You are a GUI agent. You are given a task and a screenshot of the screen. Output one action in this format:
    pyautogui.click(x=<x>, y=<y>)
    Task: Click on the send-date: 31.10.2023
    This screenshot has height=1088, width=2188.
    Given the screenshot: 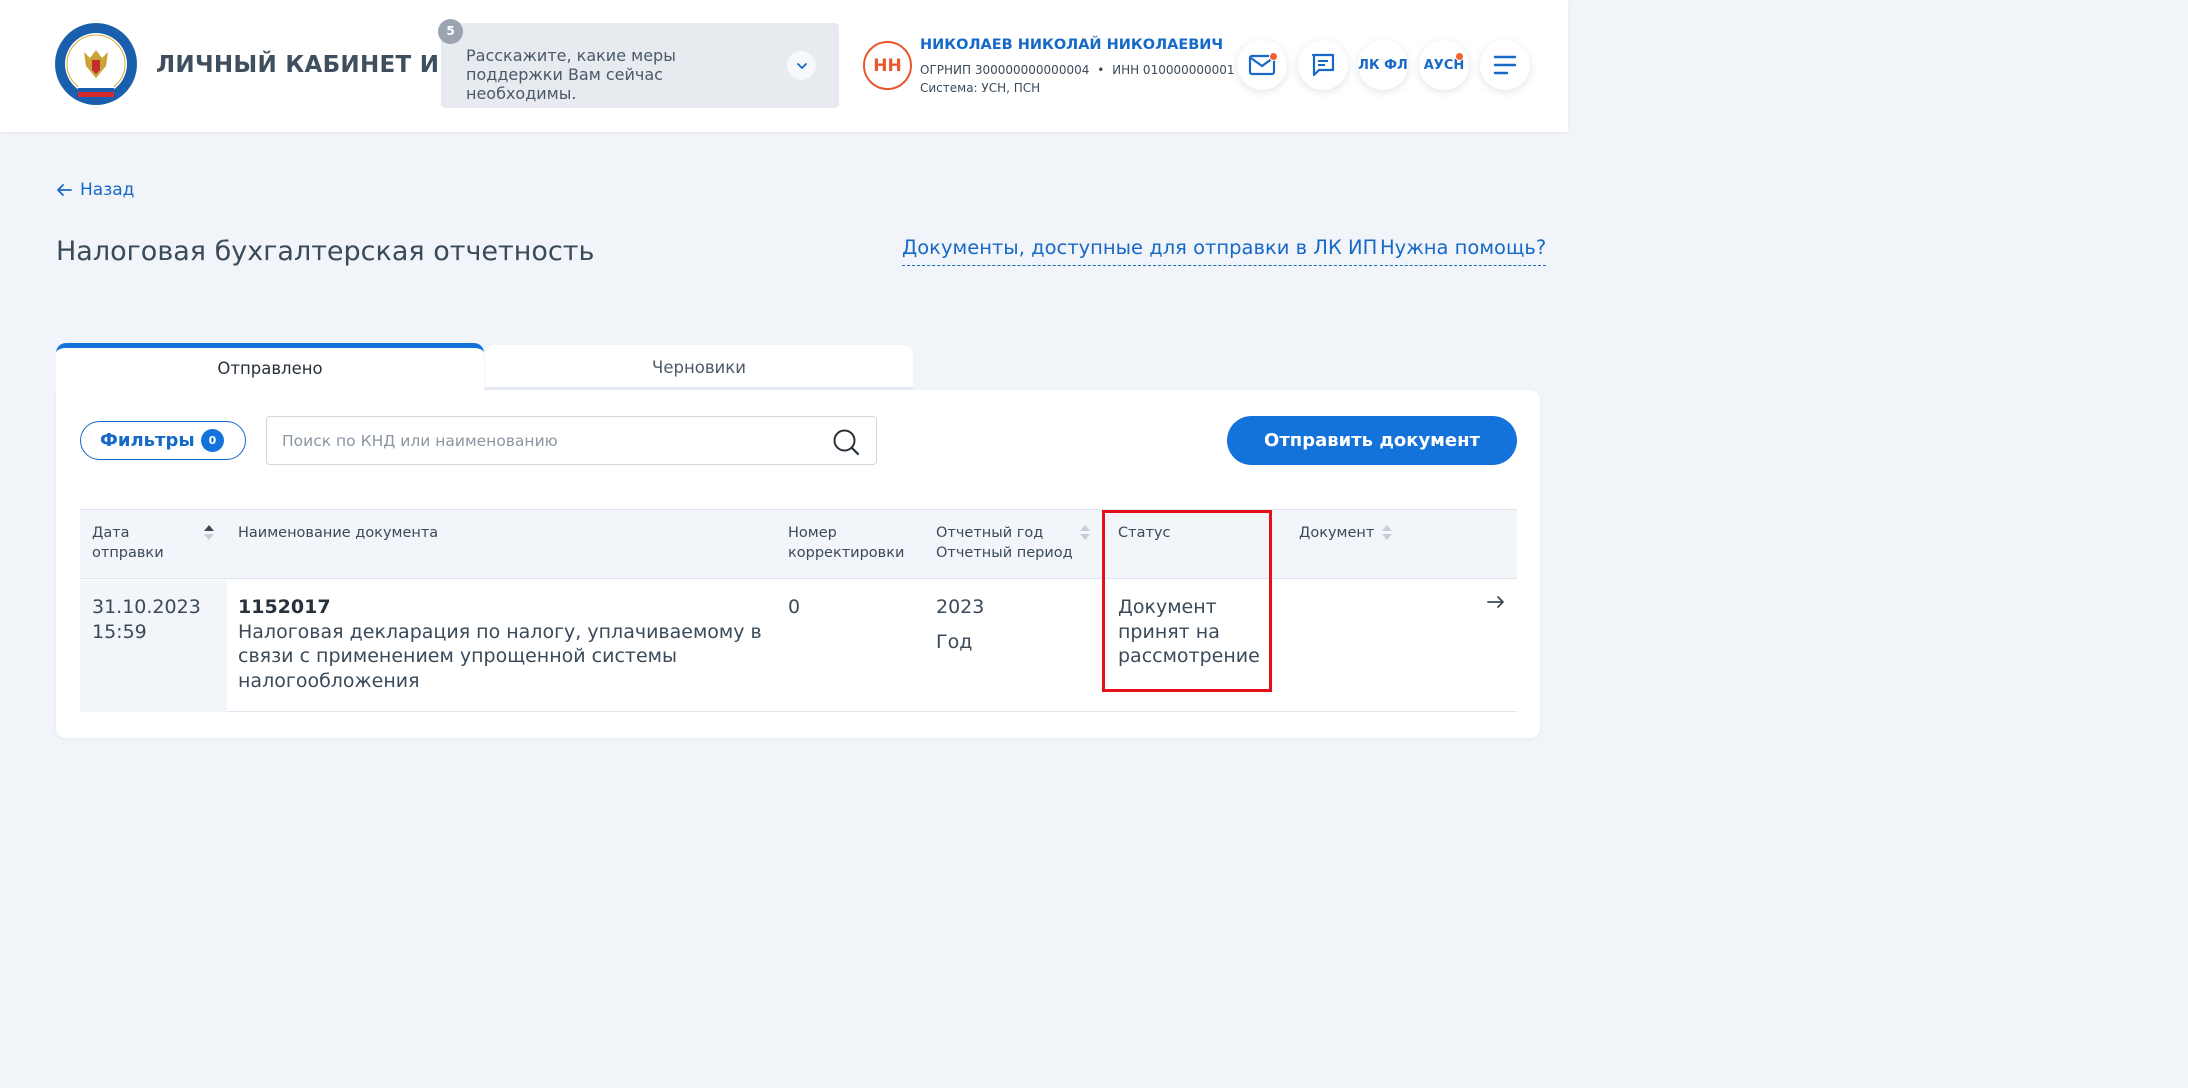 What is the action you would take?
    pyautogui.click(x=146, y=607)
    